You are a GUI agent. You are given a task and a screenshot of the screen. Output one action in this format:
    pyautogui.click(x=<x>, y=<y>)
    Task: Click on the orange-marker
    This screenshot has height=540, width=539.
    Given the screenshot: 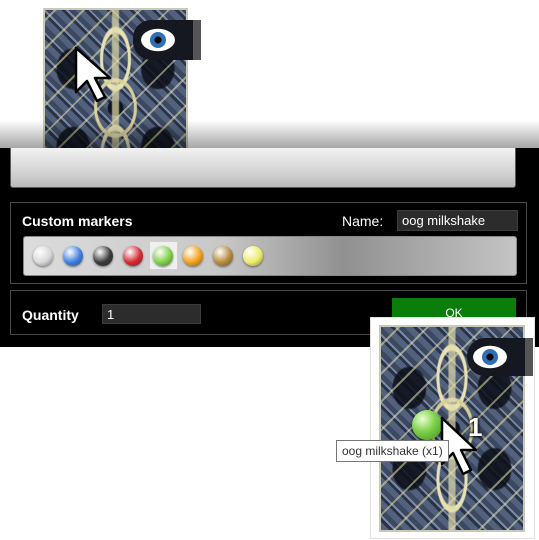 What is the action you would take?
    pyautogui.click(x=193, y=256)
    